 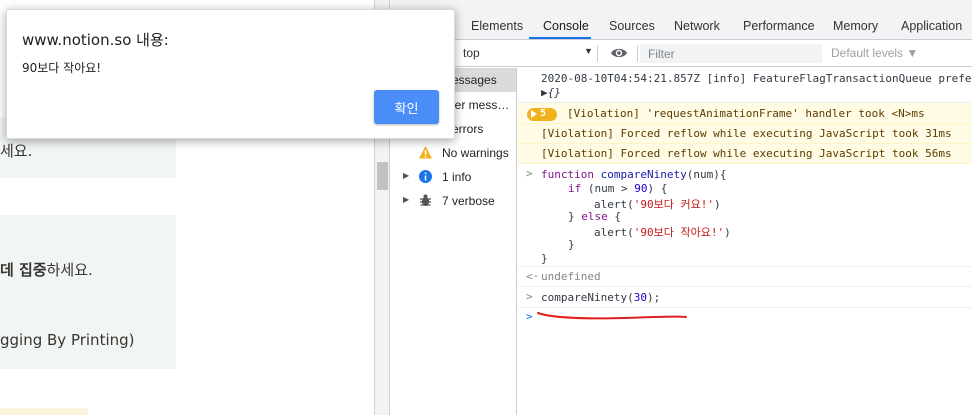 What do you see at coordinates (471, 53) in the screenshot?
I see `context-selector: top` at bounding box center [471, 53].